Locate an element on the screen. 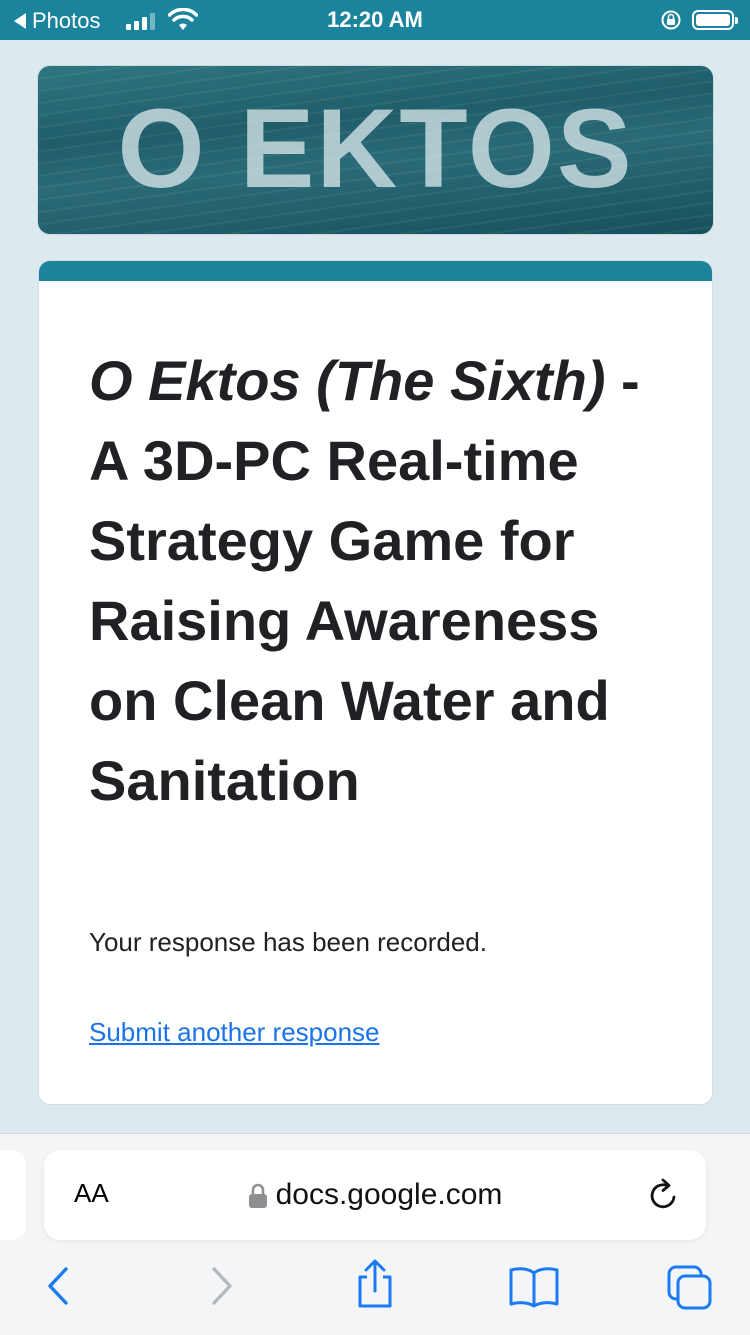 The height and width of the screenshot is (1335, 750). url-display: docs.google.com is located at coordinates (375, 1195).